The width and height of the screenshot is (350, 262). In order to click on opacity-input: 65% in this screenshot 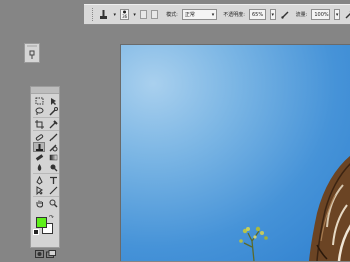, I will do `click(257, 14)`.